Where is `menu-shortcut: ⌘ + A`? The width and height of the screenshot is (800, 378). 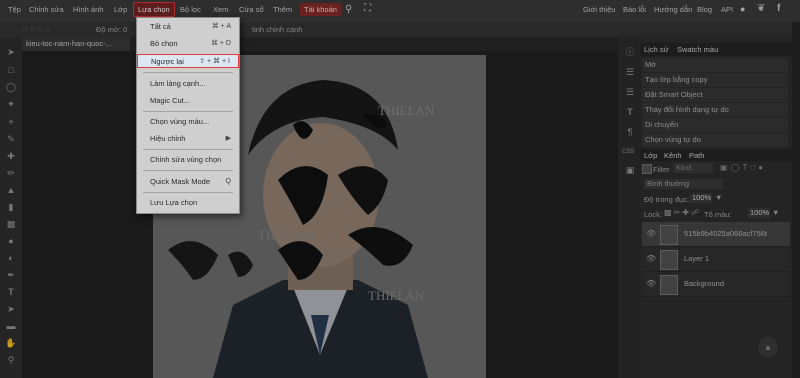
menu-shortcut: ⌘ + A is located at coordinates (221, 26).